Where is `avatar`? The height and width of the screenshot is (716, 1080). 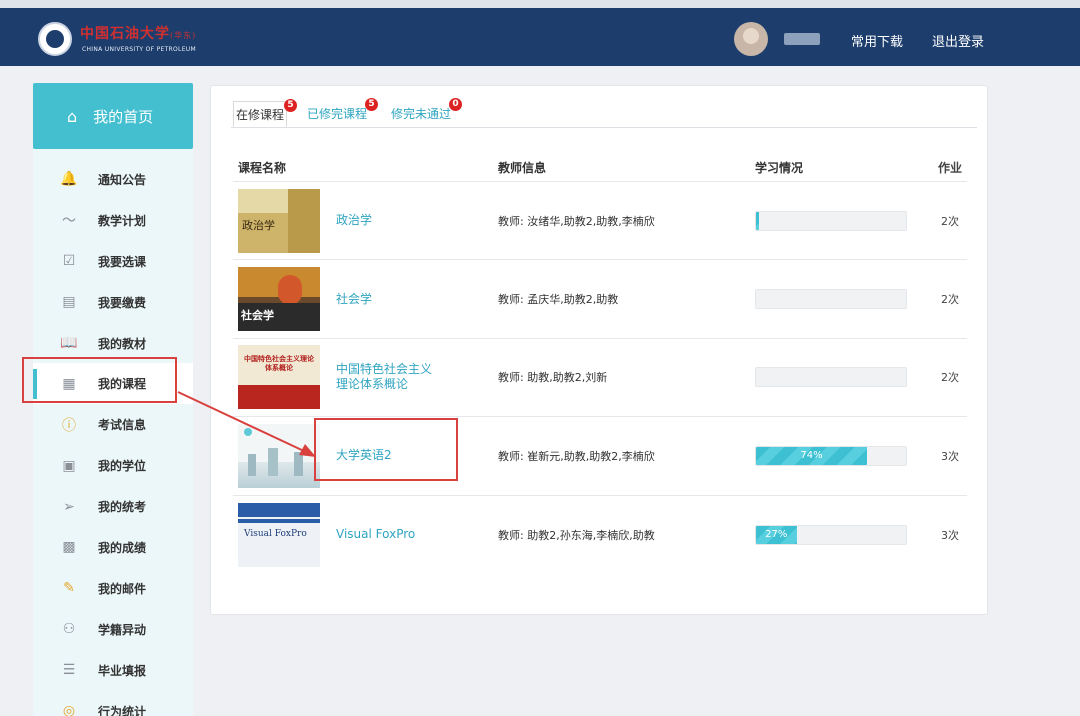 avatar is located at coordinates (751, 39).